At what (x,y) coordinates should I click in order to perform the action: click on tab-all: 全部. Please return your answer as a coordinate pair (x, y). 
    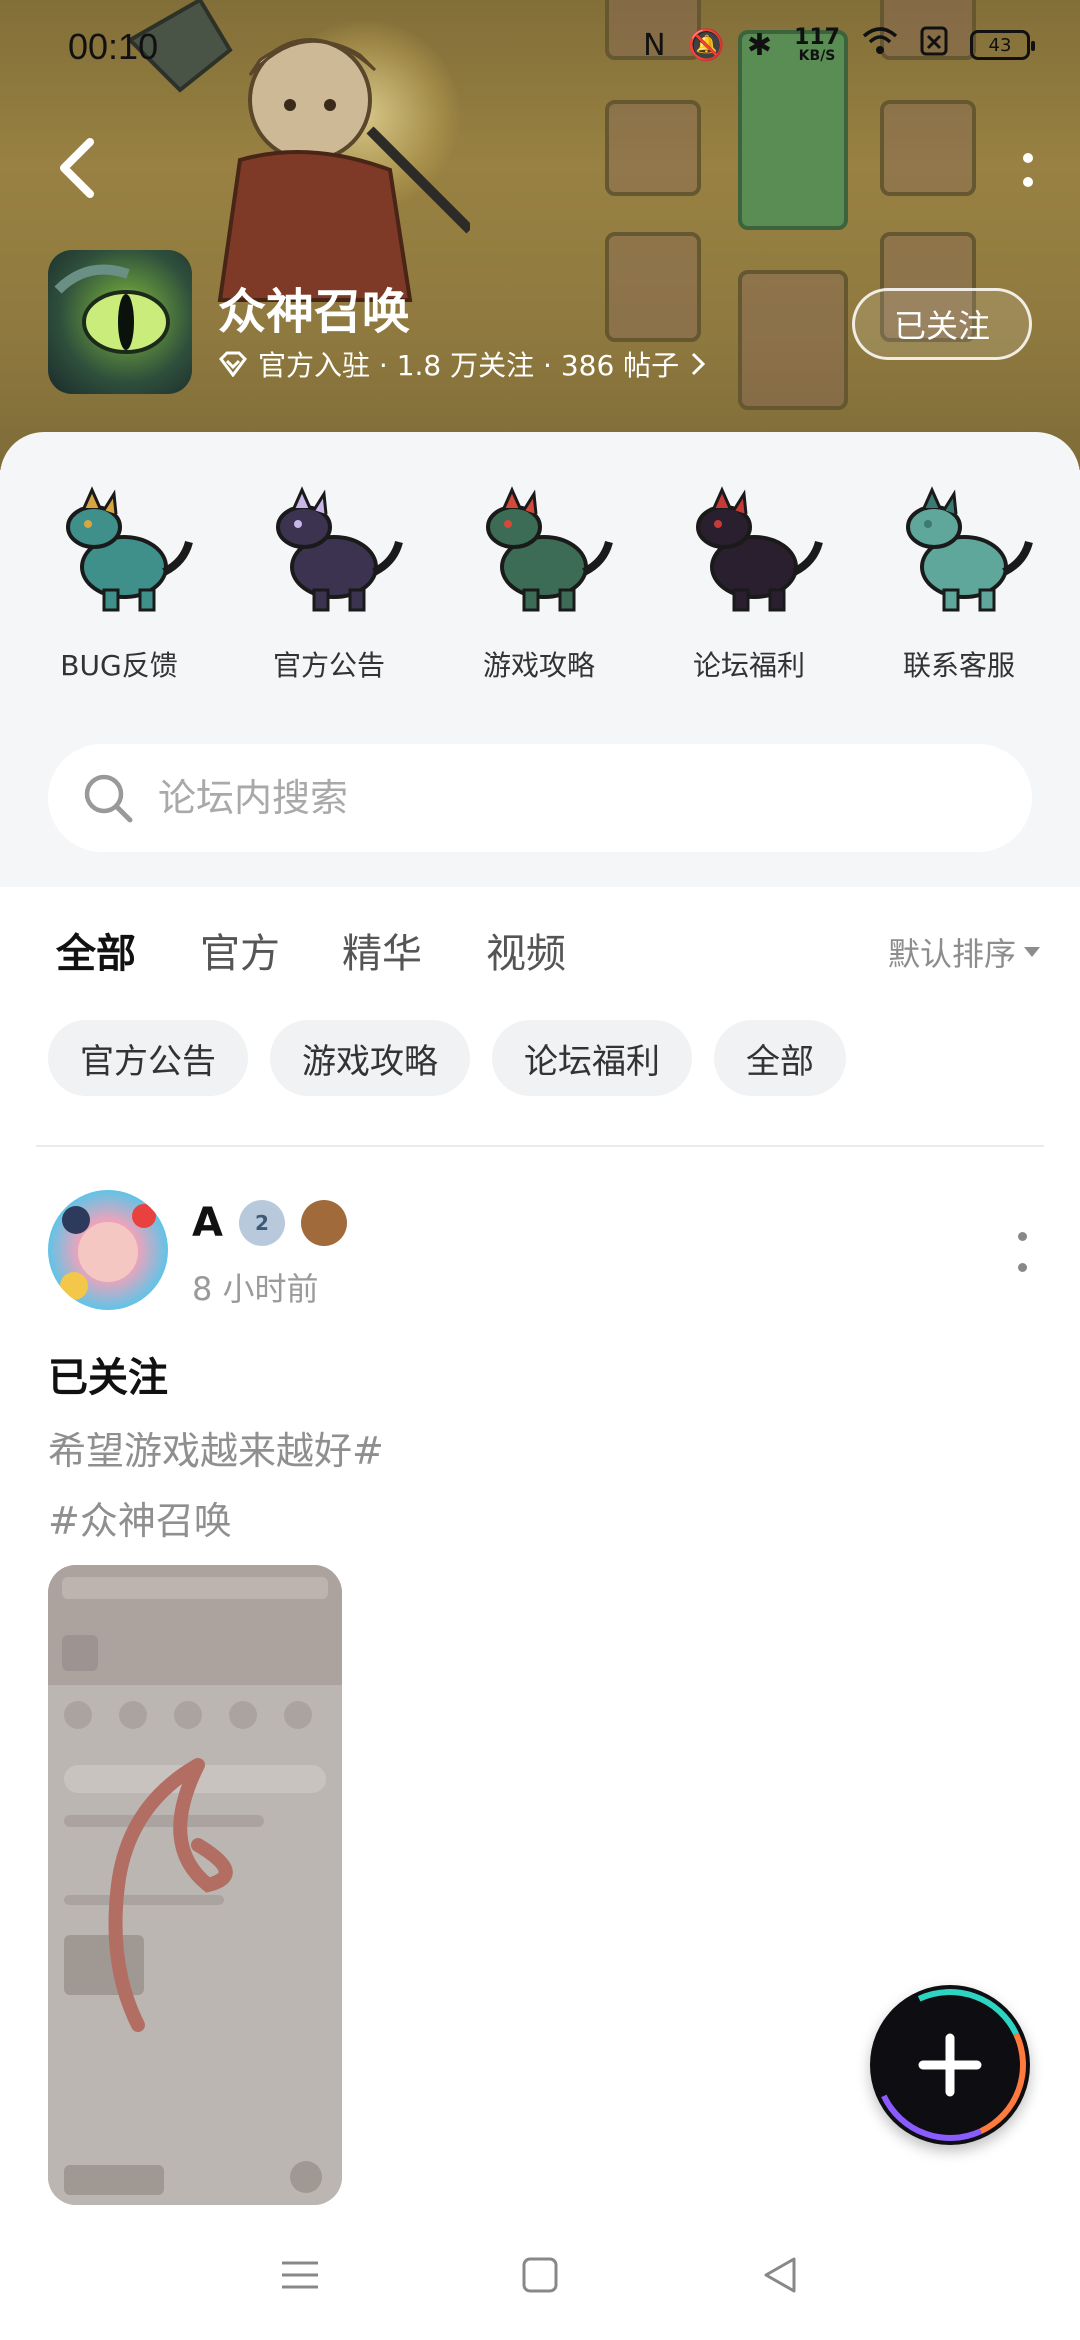
    Looking at the image, I should click on (96, 954).